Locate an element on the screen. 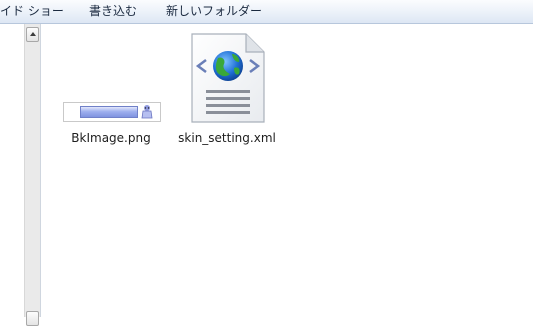 The height and width of the screenshot is (326, 533). navigation-pane is located at coordinates (12, 170).